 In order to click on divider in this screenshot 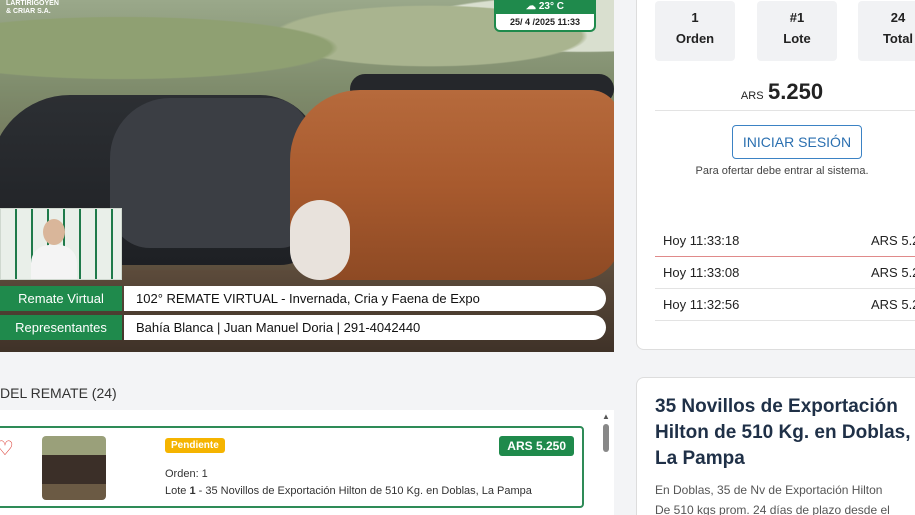, I will do `click(785, 110)`.